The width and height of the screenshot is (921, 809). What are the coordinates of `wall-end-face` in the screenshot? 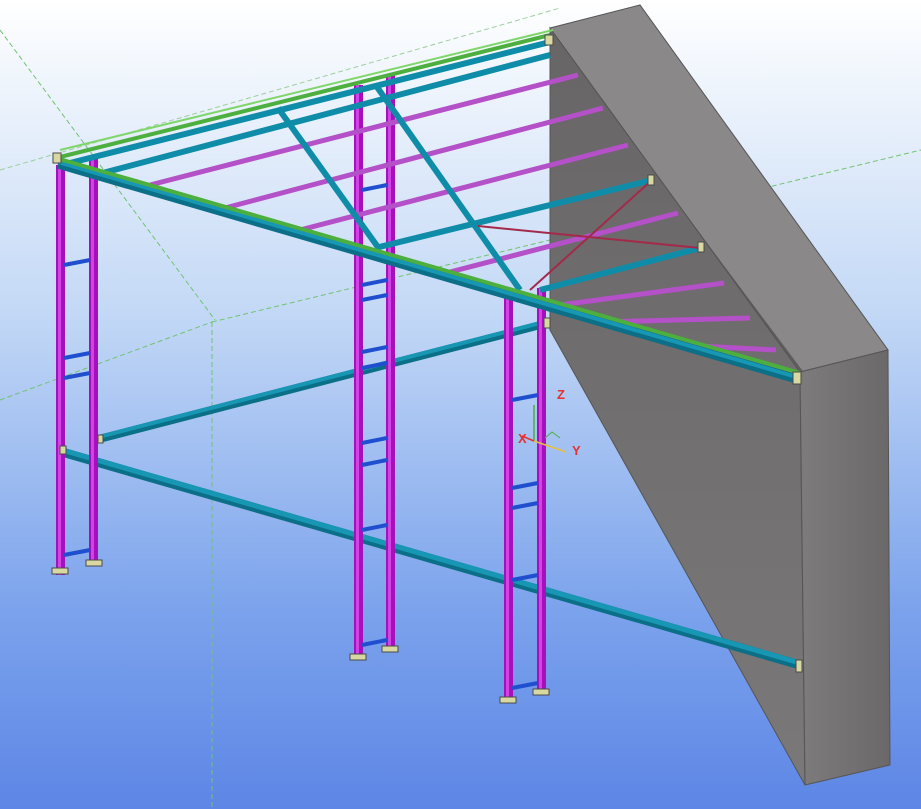 It's located at (845, 567).